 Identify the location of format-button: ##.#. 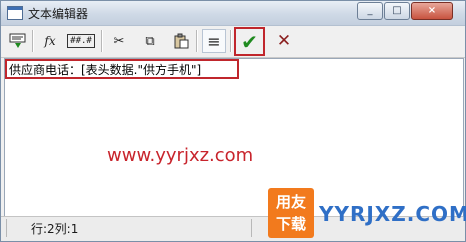
(81, 41).